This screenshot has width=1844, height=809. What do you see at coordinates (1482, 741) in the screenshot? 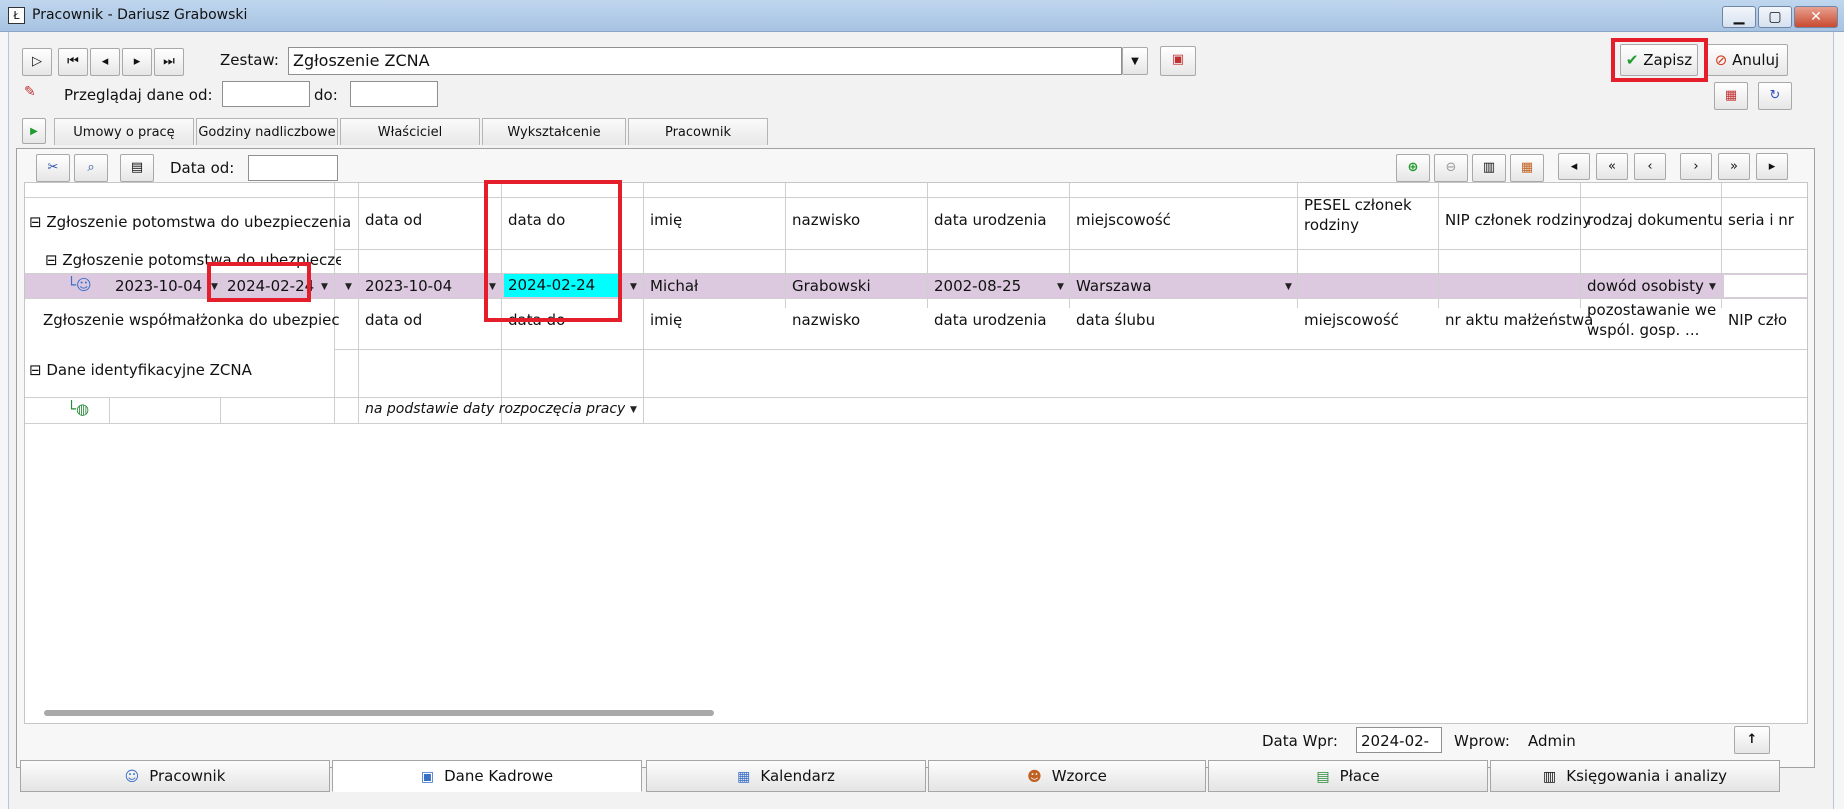
I see `wprow-label: Wprow:` at bounding box center [1482, 741].